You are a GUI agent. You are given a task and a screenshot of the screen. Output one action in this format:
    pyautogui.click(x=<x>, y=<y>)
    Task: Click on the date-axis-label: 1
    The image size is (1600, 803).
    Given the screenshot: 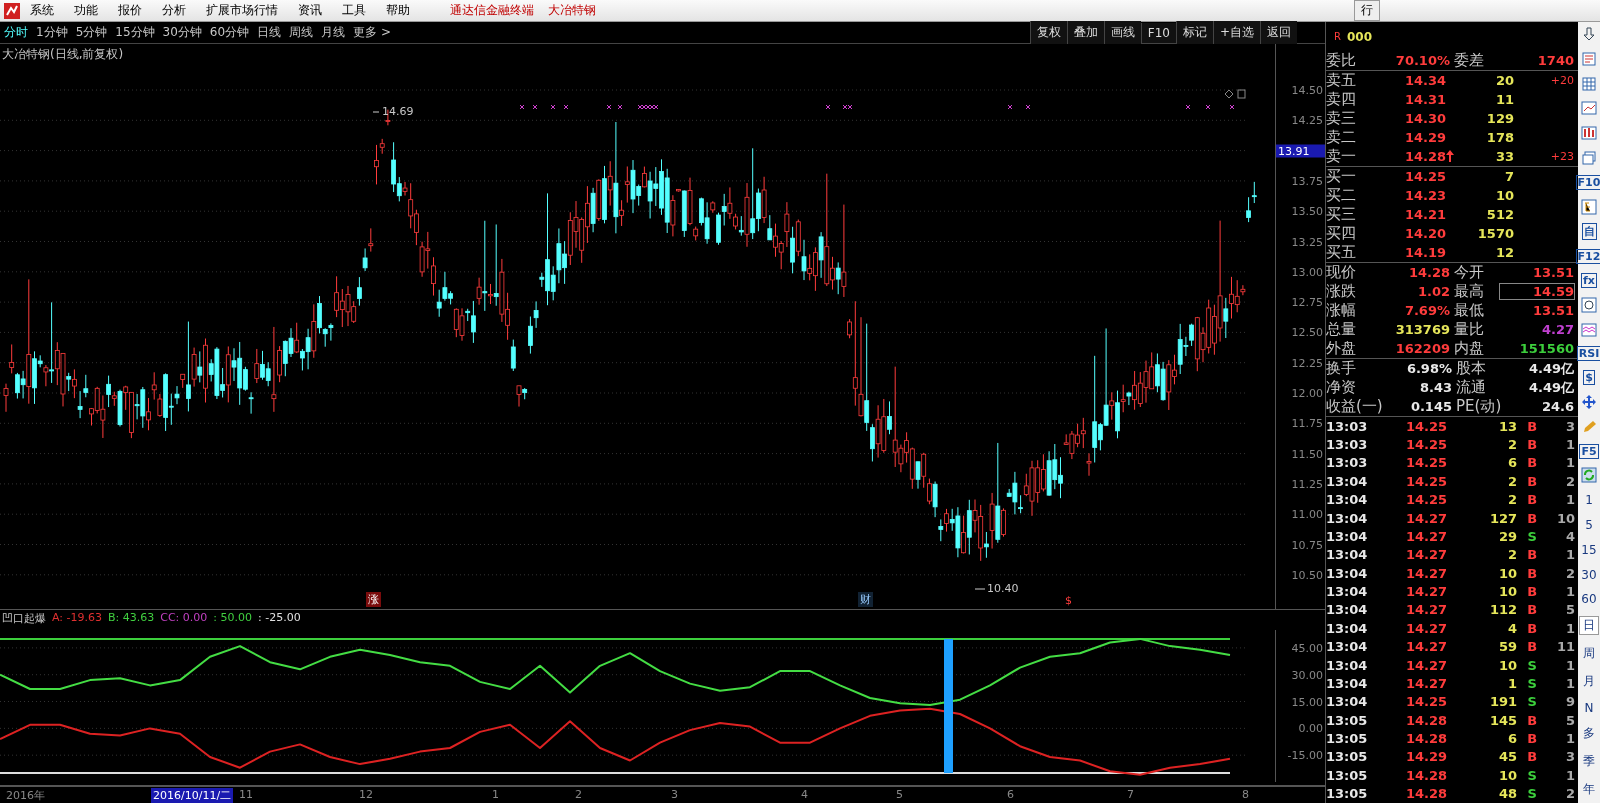 What is the action you would take?
    pyautogui.click(x=495, y=794)
    